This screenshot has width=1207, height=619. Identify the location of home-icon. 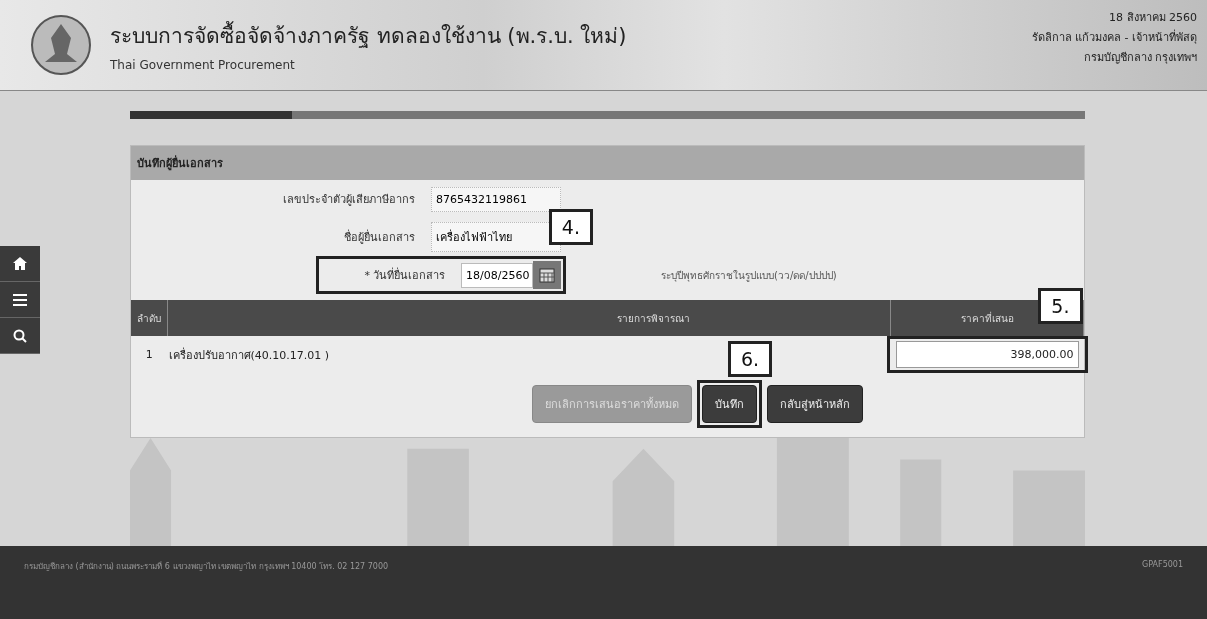
(20, 263).